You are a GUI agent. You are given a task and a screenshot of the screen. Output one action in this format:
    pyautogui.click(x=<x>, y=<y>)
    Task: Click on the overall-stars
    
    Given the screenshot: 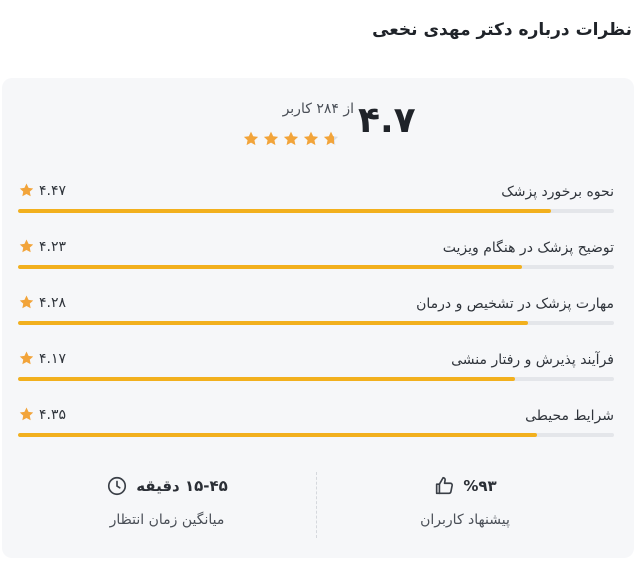 What is the action you would take?
    pyautogui.click(x=291, y=139)
    